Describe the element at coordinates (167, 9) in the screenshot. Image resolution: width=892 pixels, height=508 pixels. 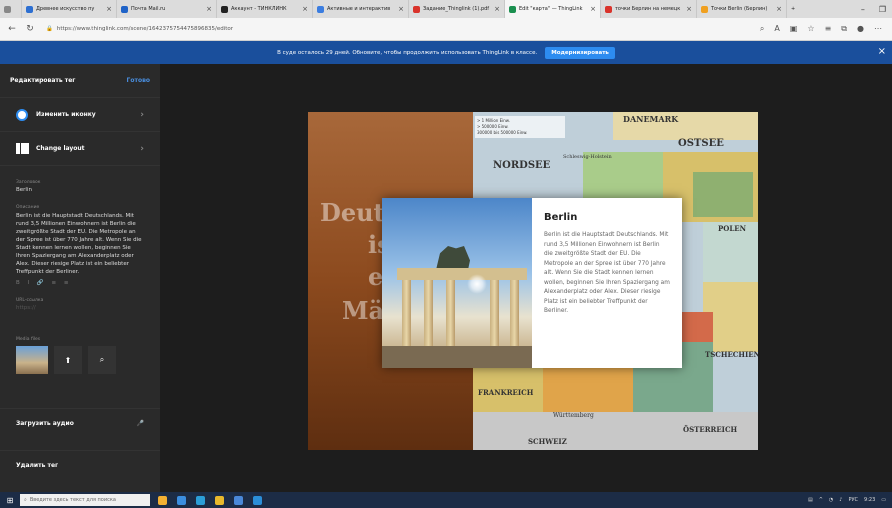
I see `browser-tab: Почта Mail.ru ×` at that location.